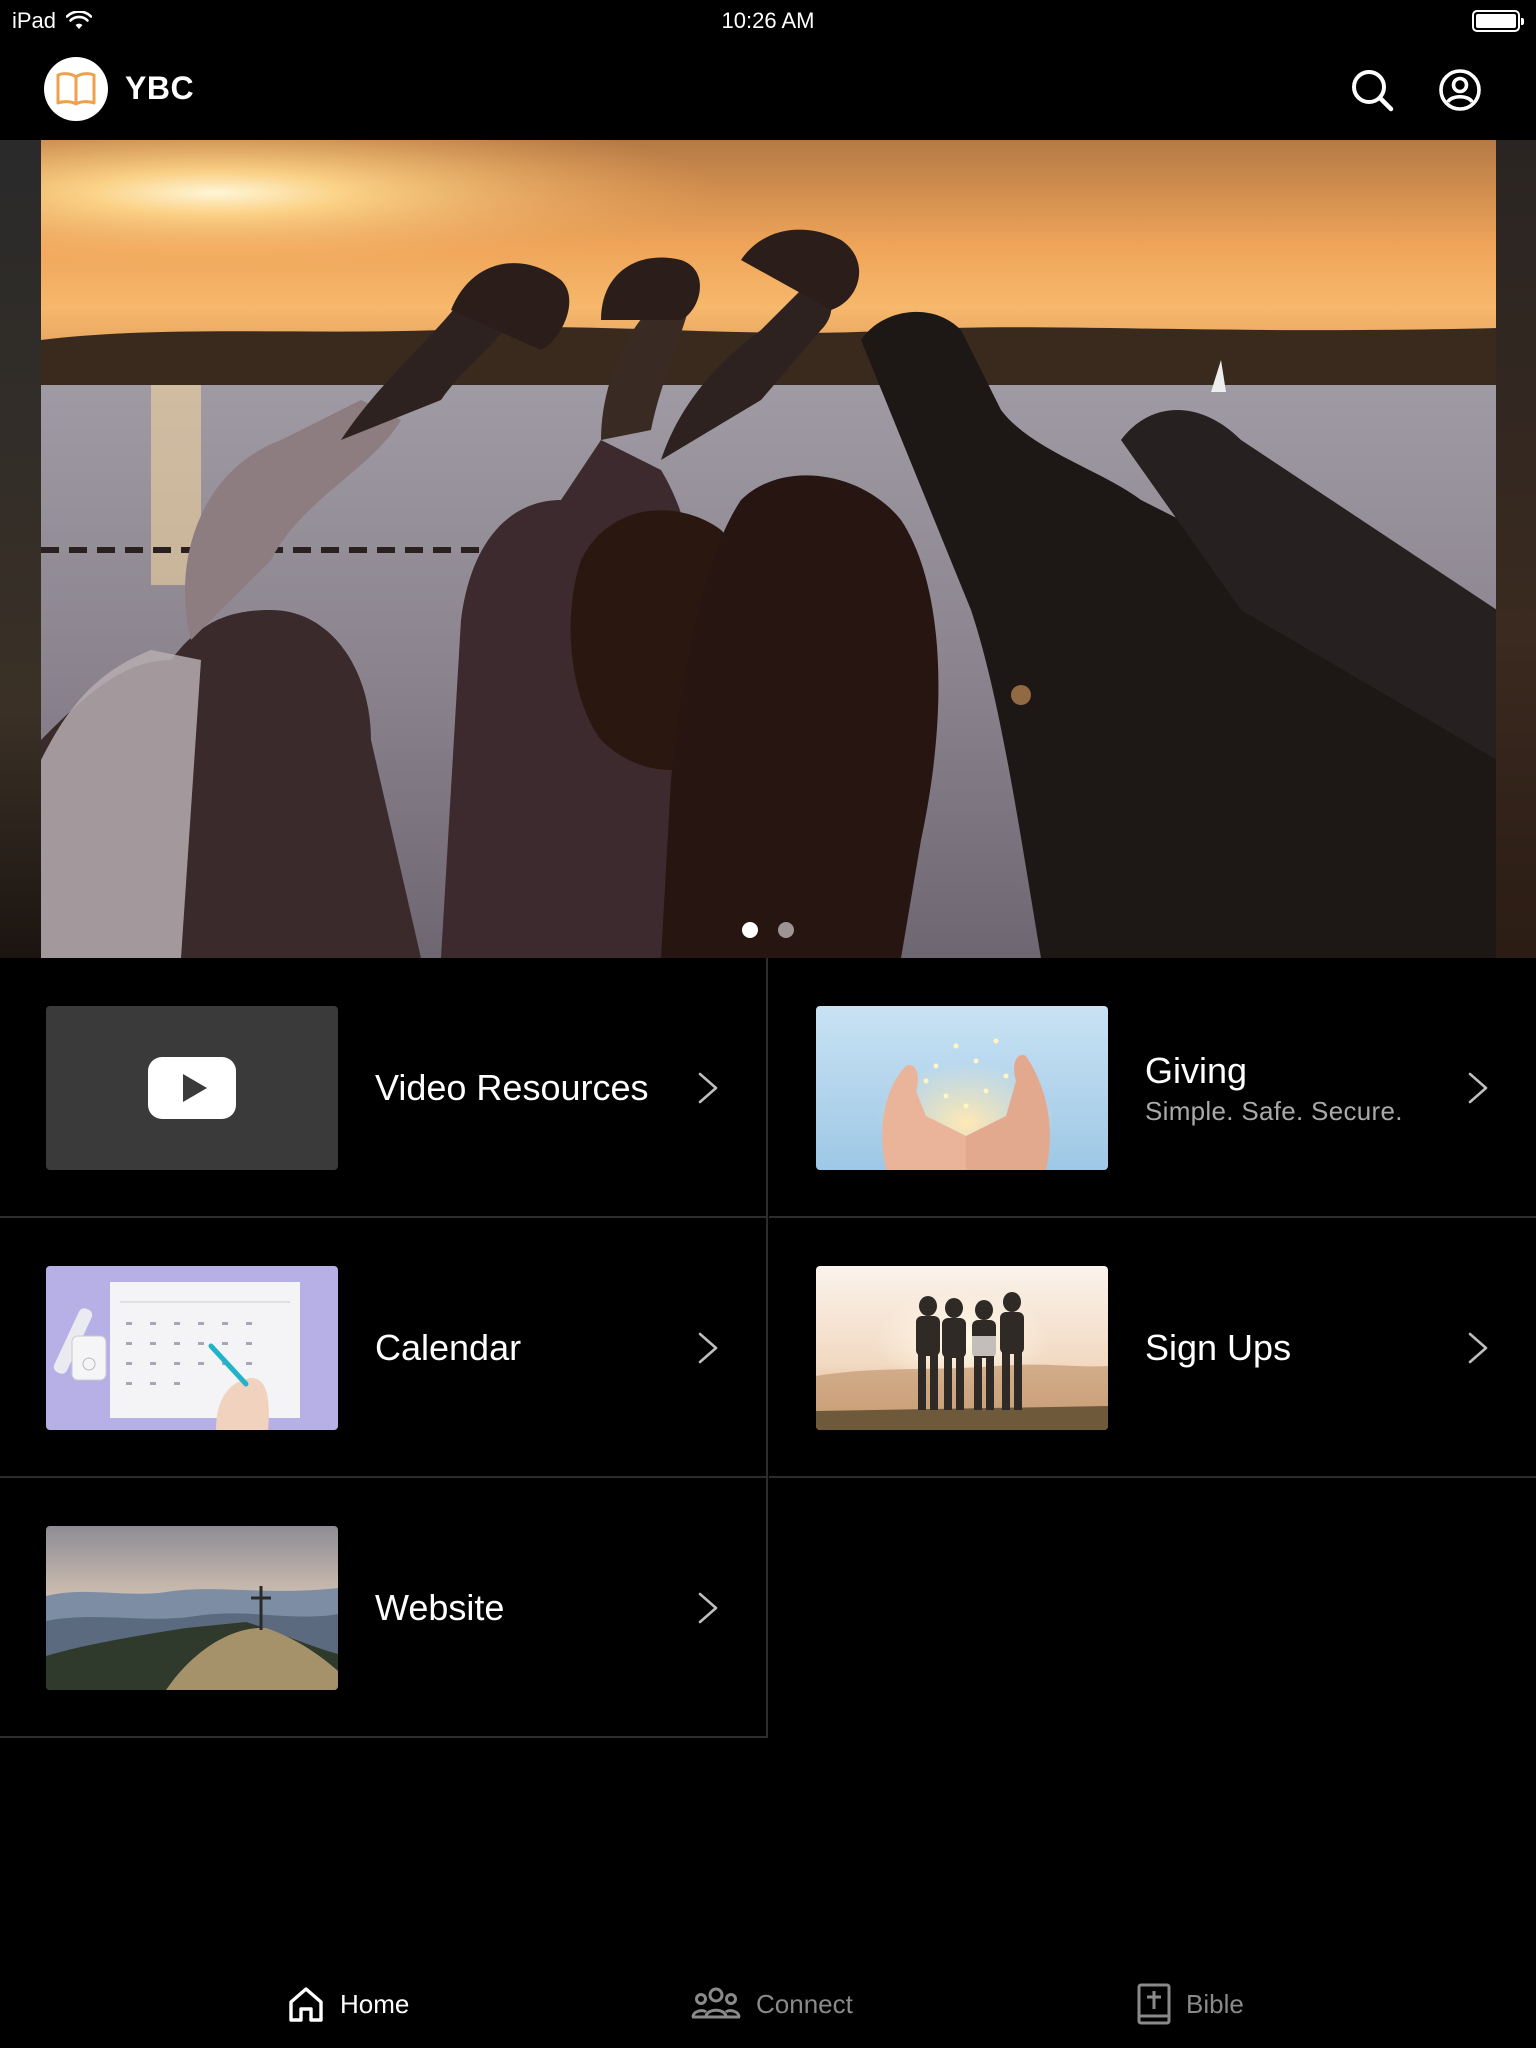  I want to click on tile-calendar: Calendar, so click(384, 1348).